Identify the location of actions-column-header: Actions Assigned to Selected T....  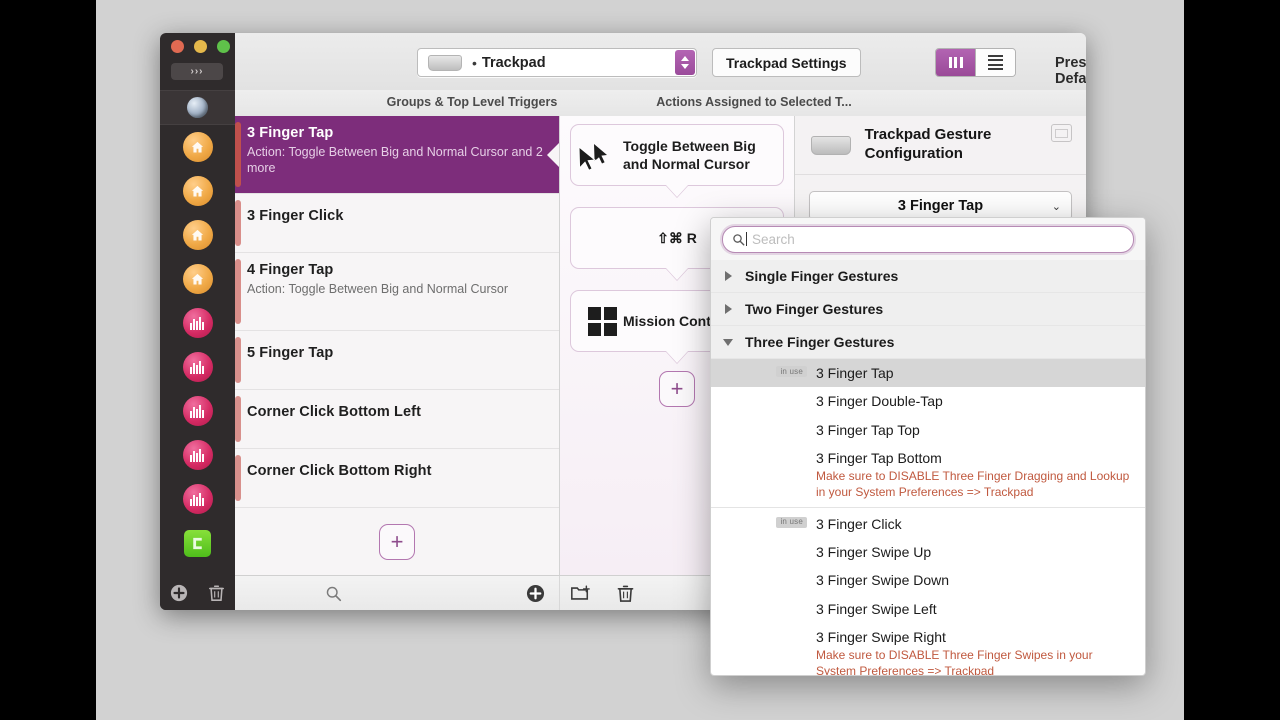
(754, 102).